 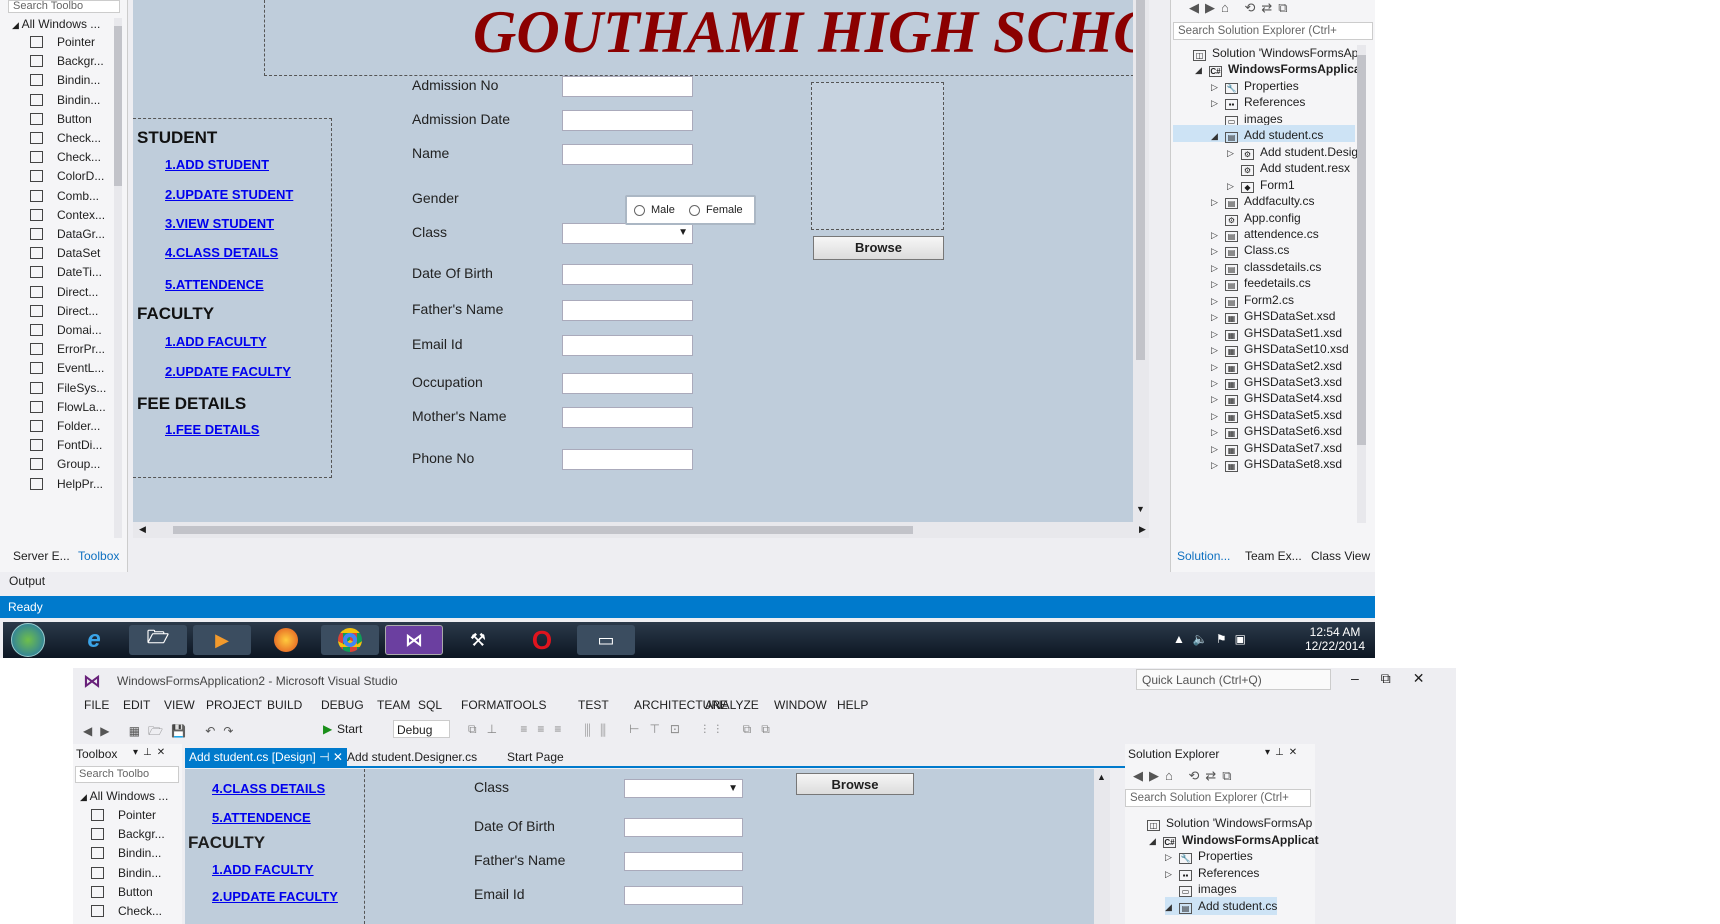 I want to click on menu-format: FORMAT, so click(x=486, y=705).